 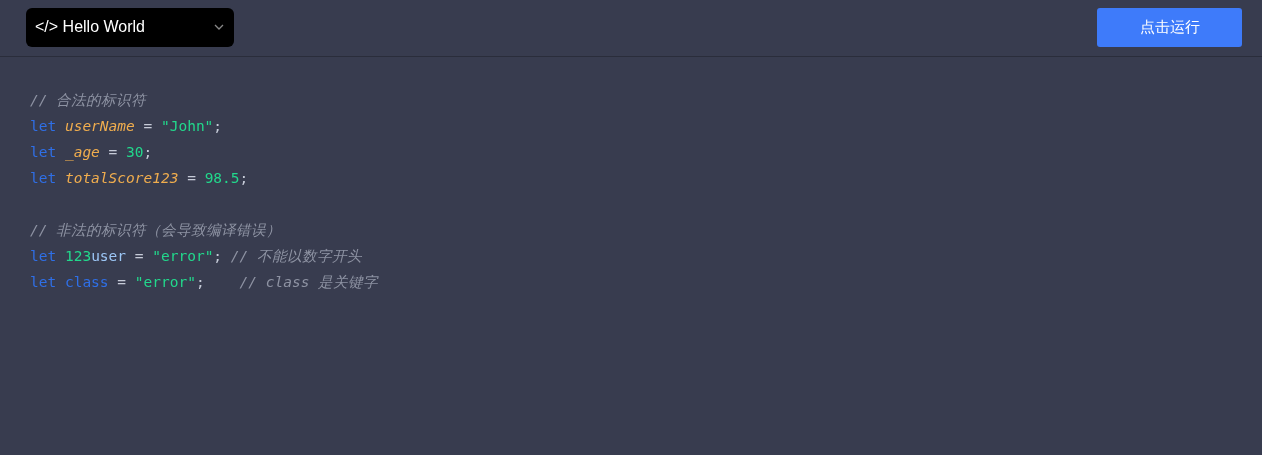 I want to click on code-comment: // 合法的标识符, so click(x=88, y=100).